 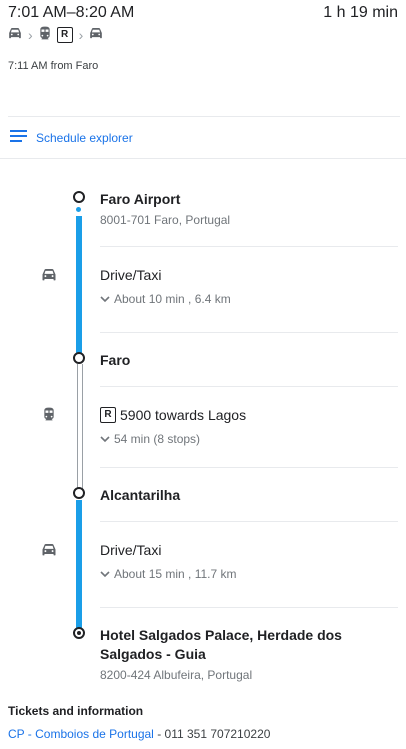 What do you see at coordinates (78, 209) in the screenshot?
I see `route-dot` at bounding box center [78, 209].